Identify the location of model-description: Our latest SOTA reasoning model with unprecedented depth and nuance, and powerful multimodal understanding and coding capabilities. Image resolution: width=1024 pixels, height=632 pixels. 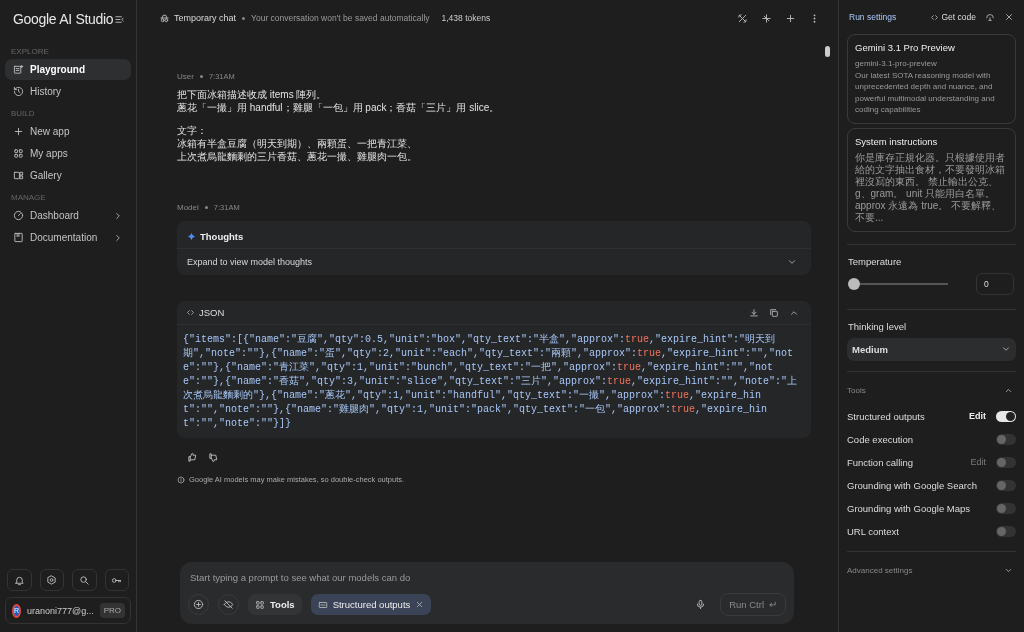
(925, 92).